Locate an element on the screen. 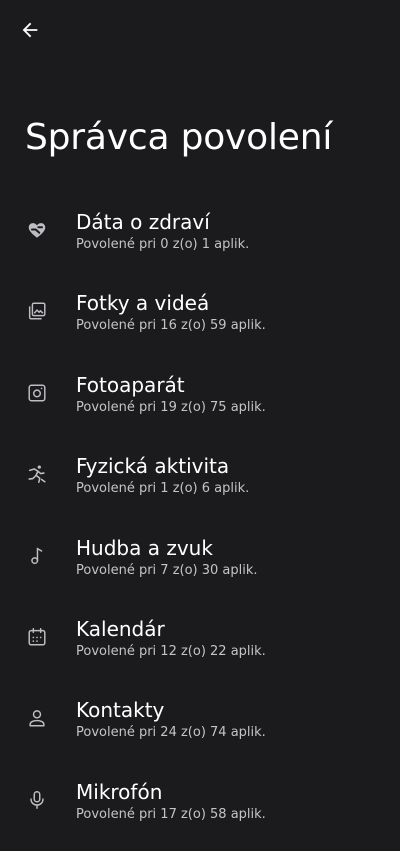  permission-desc: Povolené pri 1 z(o) 6 aplik. is located at coordinates (163, 489).